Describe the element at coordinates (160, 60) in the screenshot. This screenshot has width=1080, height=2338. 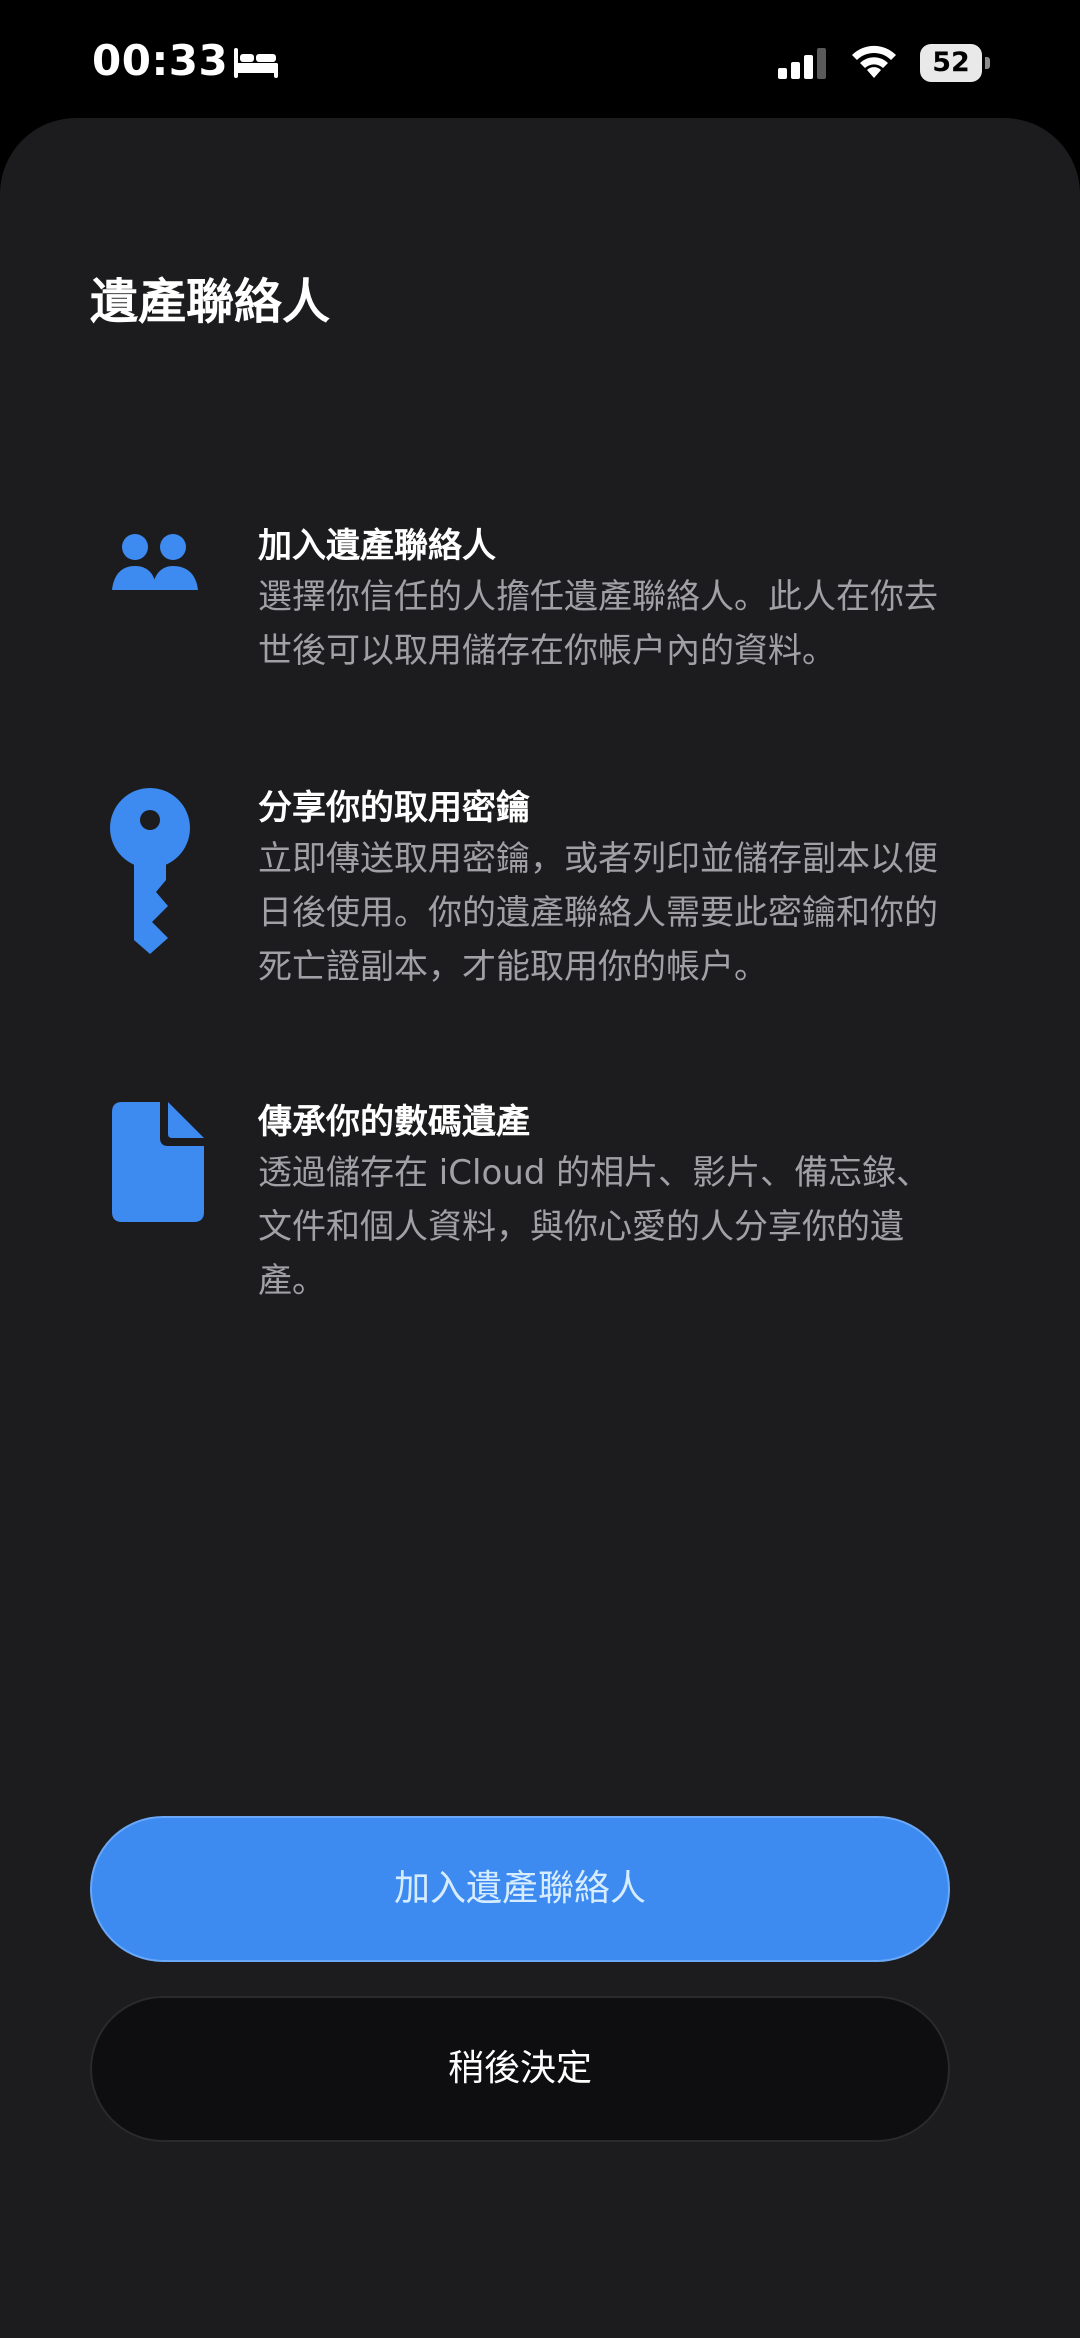
I see `status-time: 00:33` at that location.